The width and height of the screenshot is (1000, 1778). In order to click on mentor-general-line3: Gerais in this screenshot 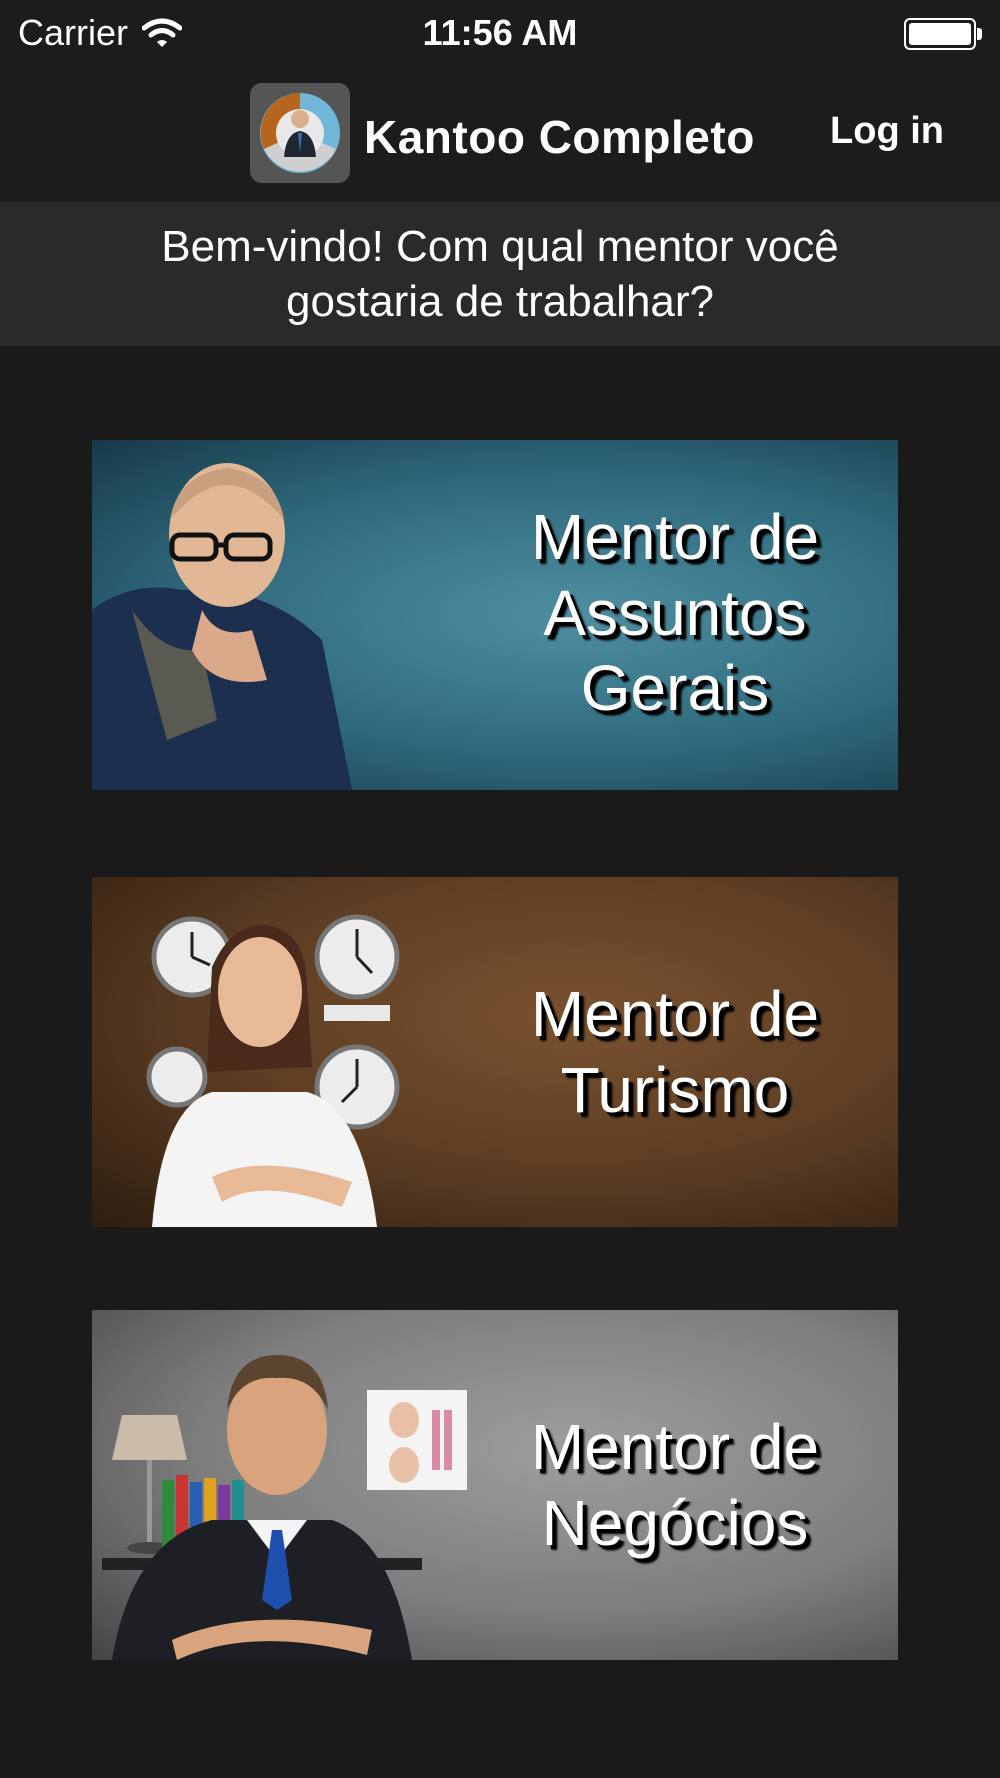, I will do `click(675, 688)`.